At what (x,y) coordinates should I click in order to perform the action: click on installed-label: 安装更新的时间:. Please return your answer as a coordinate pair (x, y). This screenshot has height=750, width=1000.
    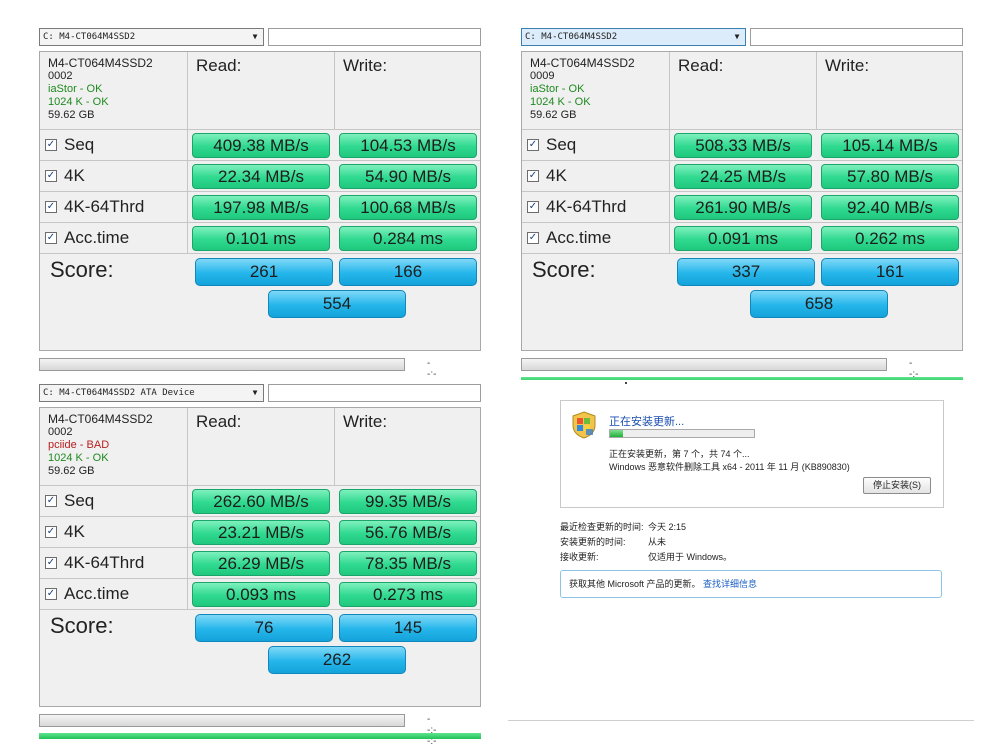
    Looking at the image, I should click on (593, 542).